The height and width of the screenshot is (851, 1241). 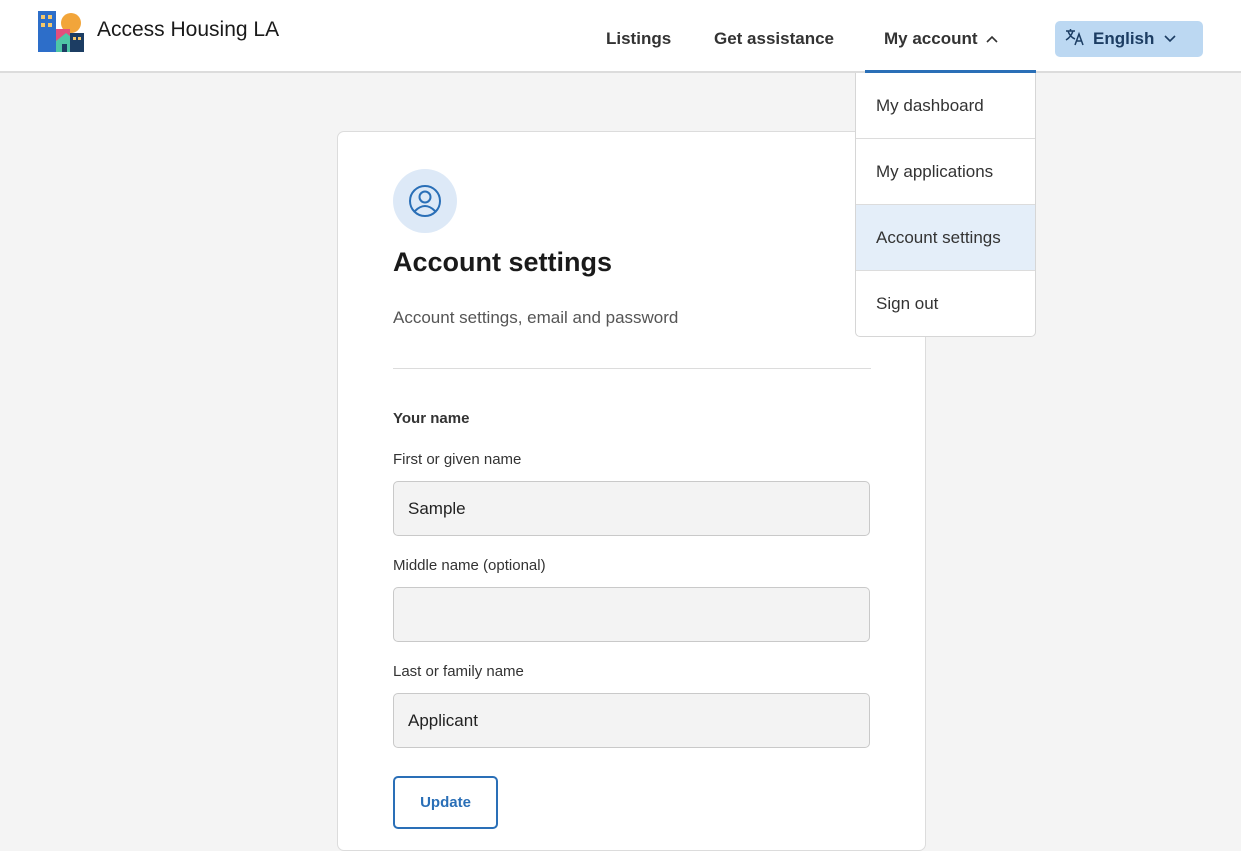 What do you see at coordinates (945, 238) in the screenshot?
I see `menu-item-account-settings: Account settings` at bounding box center [945, 238].